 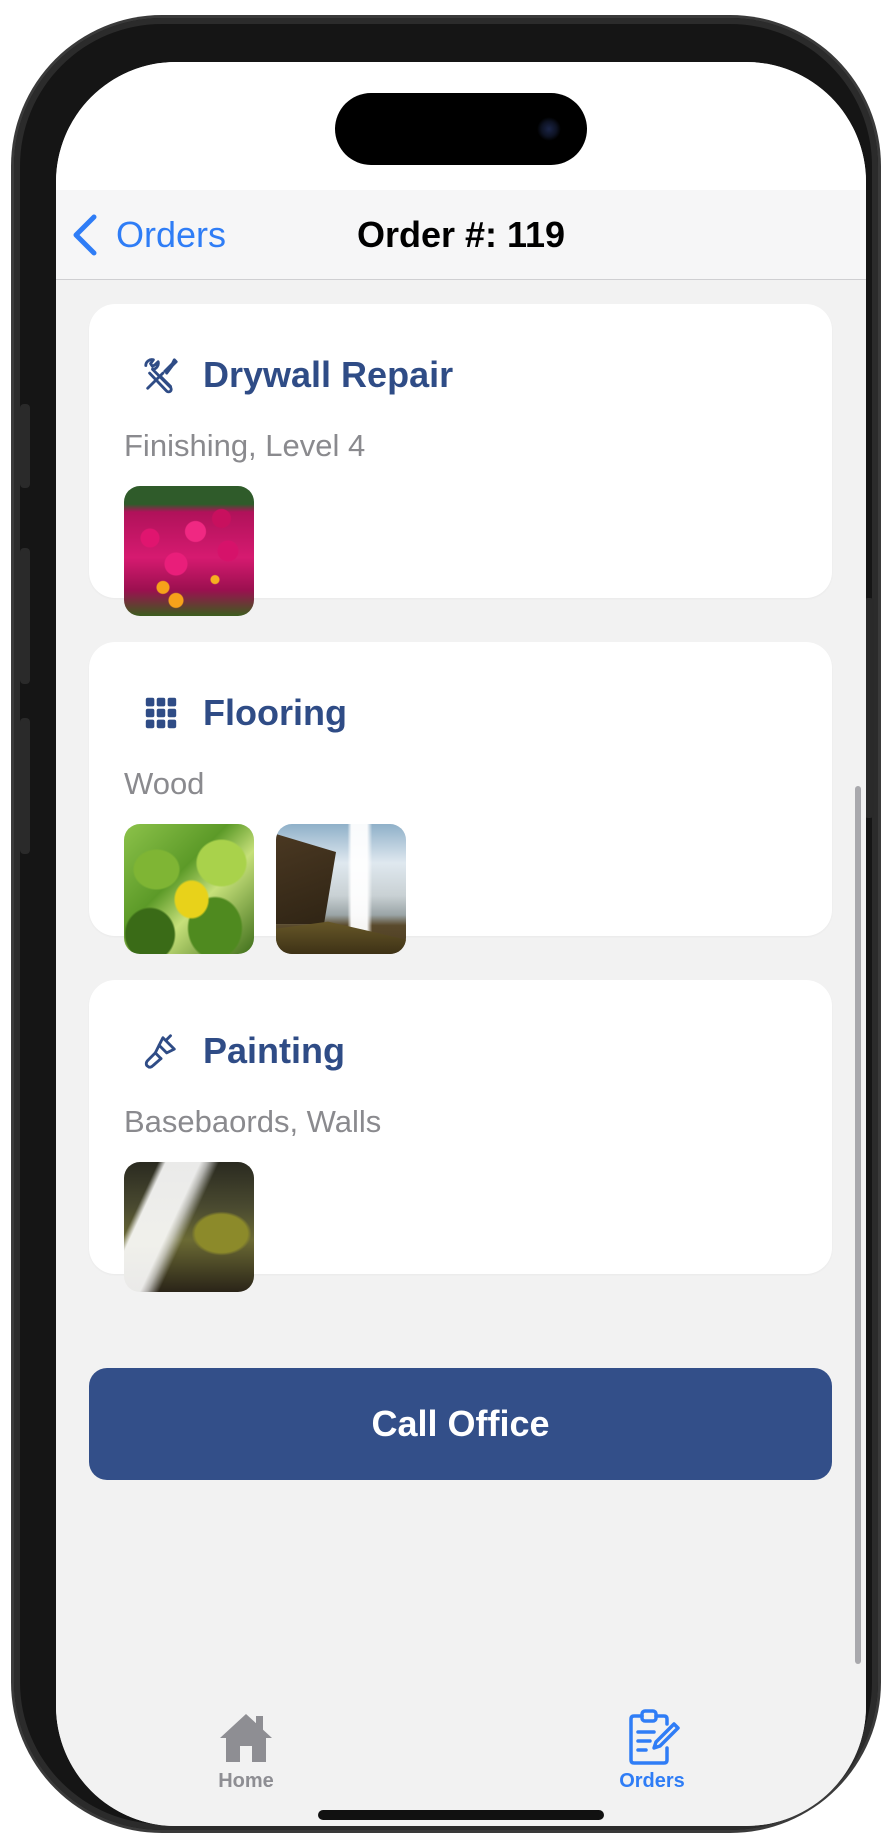 What do you see at coordinates (161, 375) in the screenshot?
I see `wrench-screwdriver-icon` at bounding box center [161, 375].